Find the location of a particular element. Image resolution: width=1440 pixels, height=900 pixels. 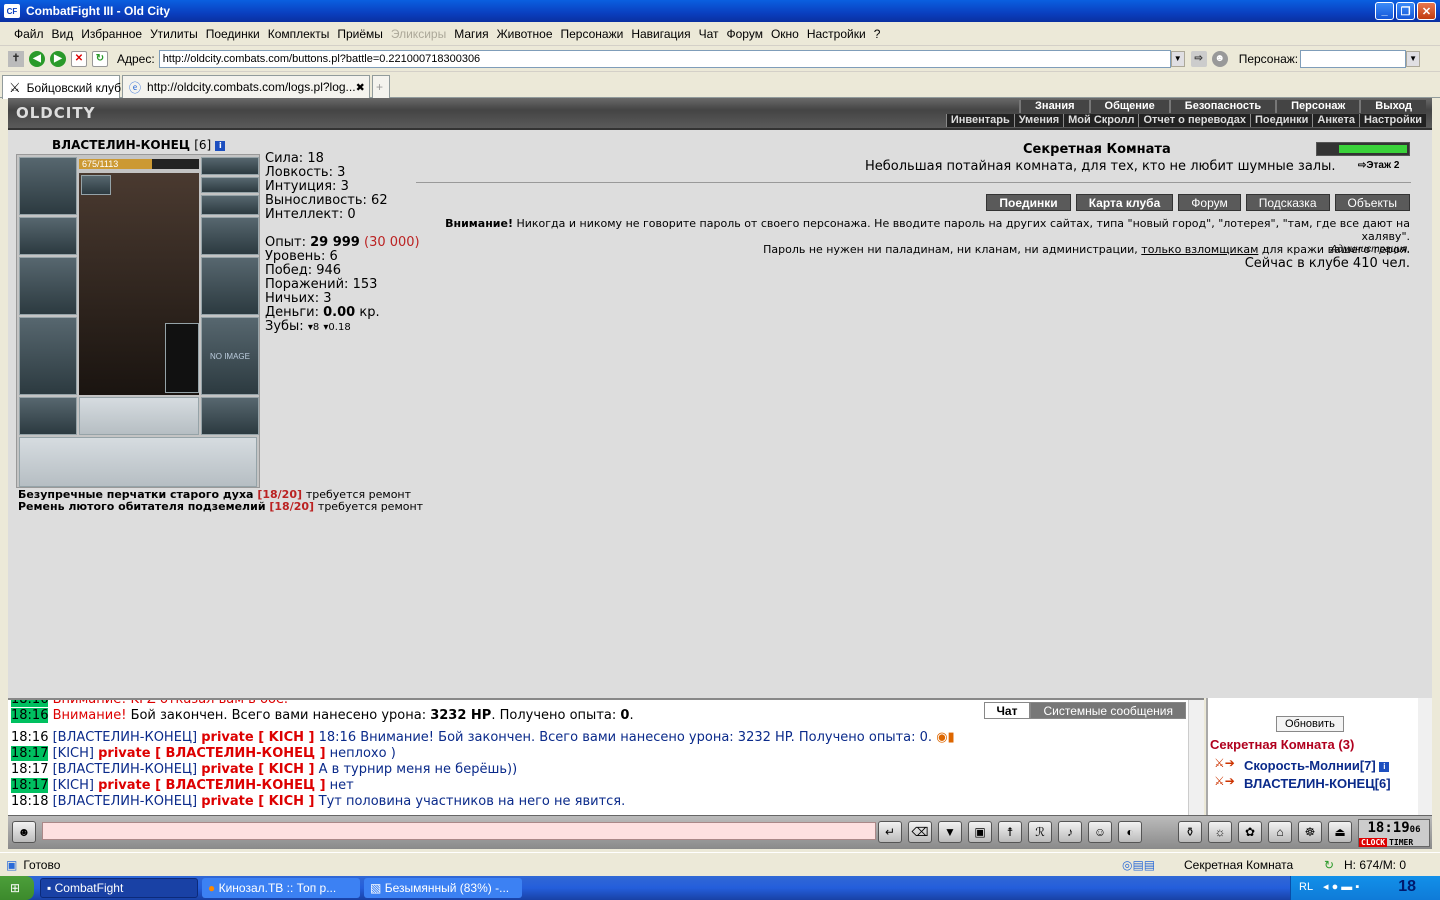

refresh-button: Обновить is located at coordinates (1310, 724).